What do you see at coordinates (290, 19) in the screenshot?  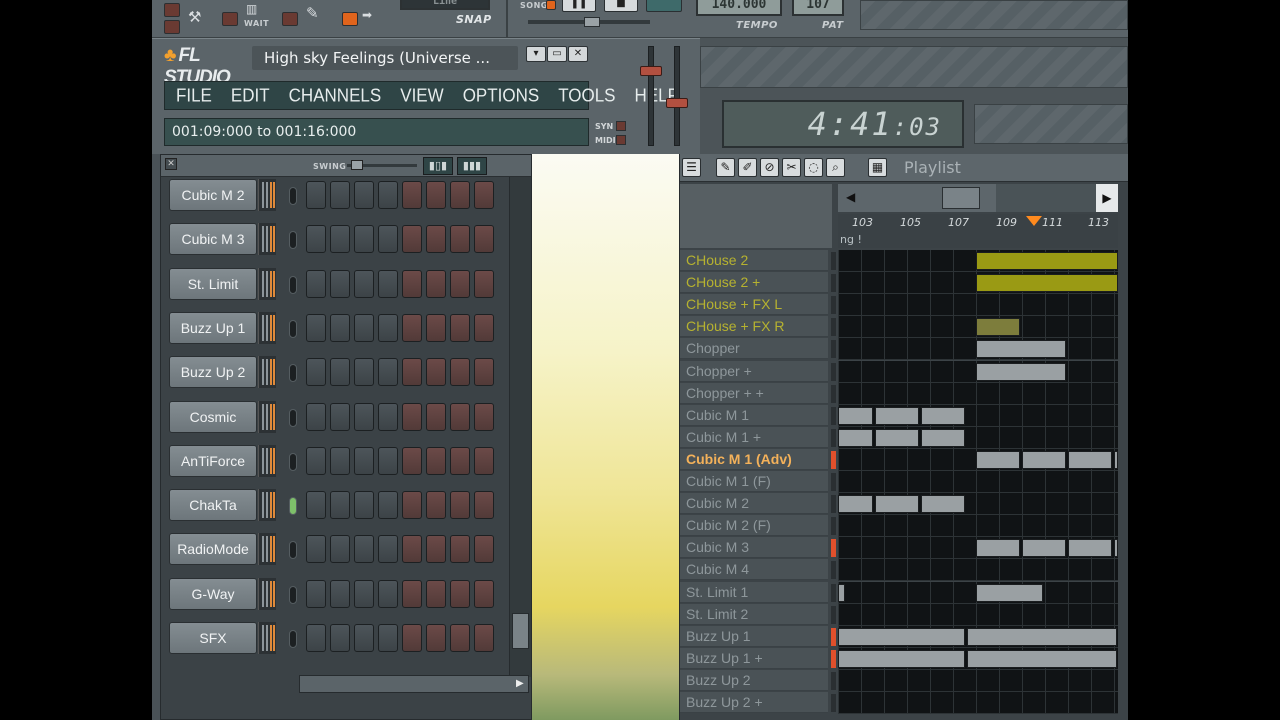 I see `step-edit-toggle` at bounding box center [290, 19].